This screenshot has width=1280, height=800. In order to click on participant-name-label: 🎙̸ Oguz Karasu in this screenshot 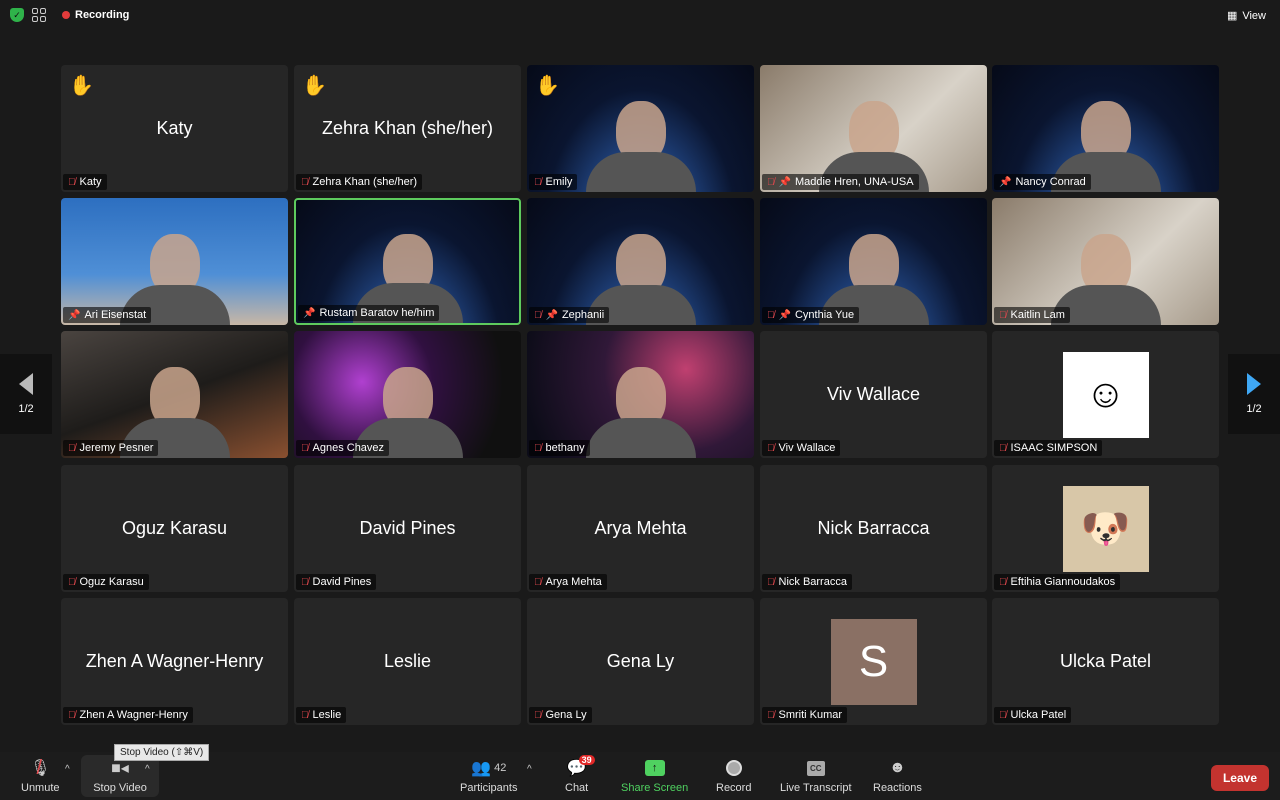, I will do `click(106, 582)`.